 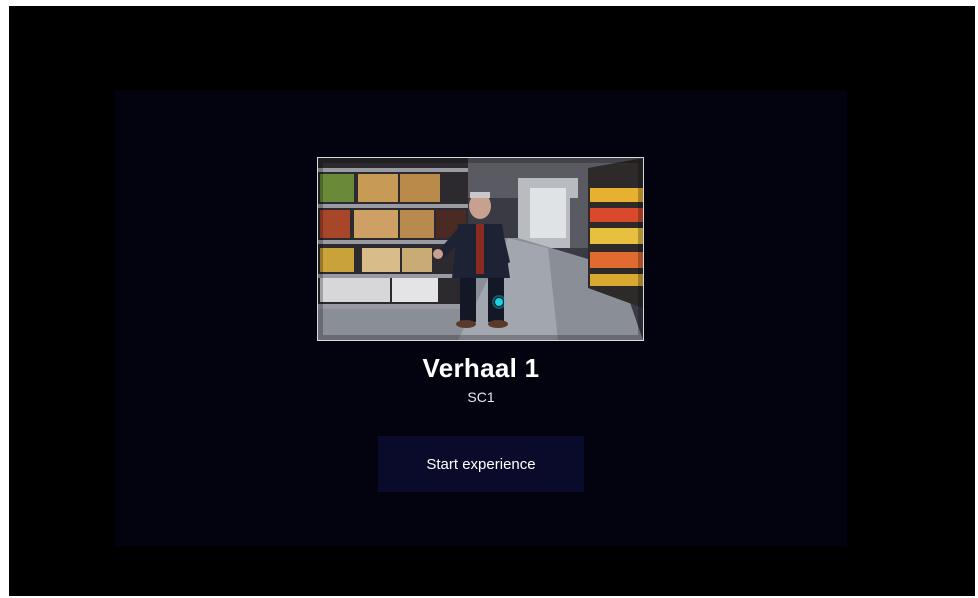 I want to click on experience-title: Verhaal 1, so click(x=481, y=368).